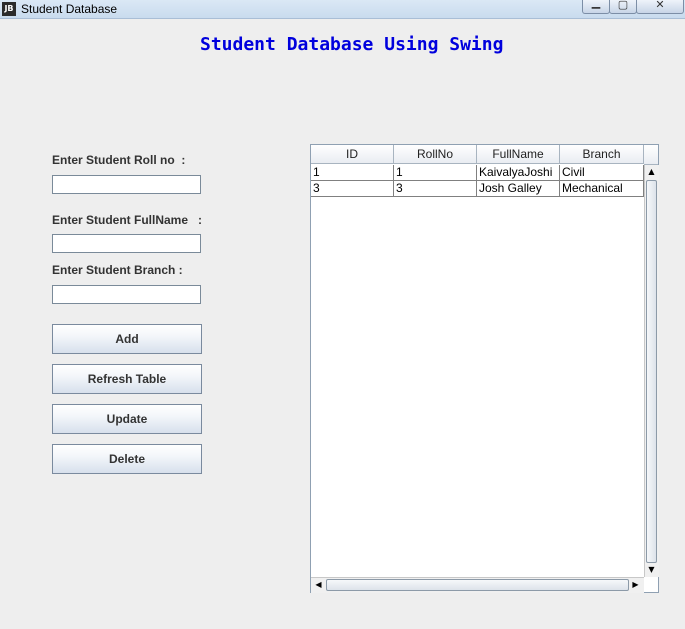  What do you see at coordinates (518, 173) in the screenshot?
I see `table-cell-fullname: KaivalyaJoshi` at bounding box center [518, 173].